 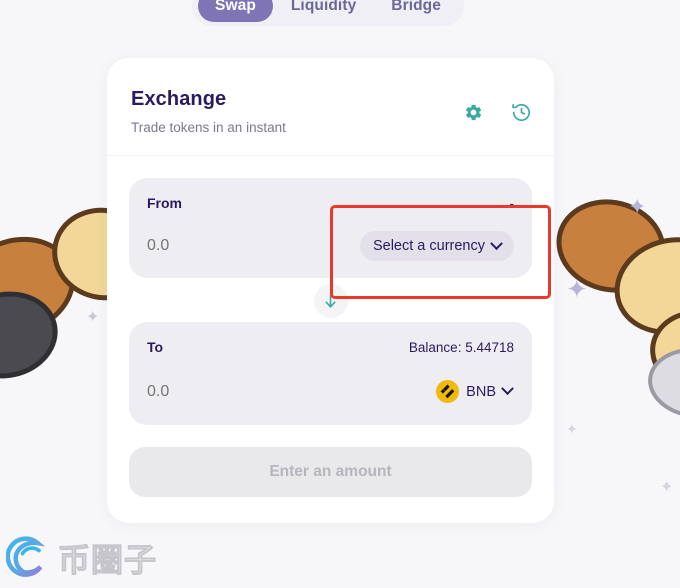 What do you see at coordinates (222, 391) in the screenshot?
I see `to-amount-input` at bounding box center [222, 391].